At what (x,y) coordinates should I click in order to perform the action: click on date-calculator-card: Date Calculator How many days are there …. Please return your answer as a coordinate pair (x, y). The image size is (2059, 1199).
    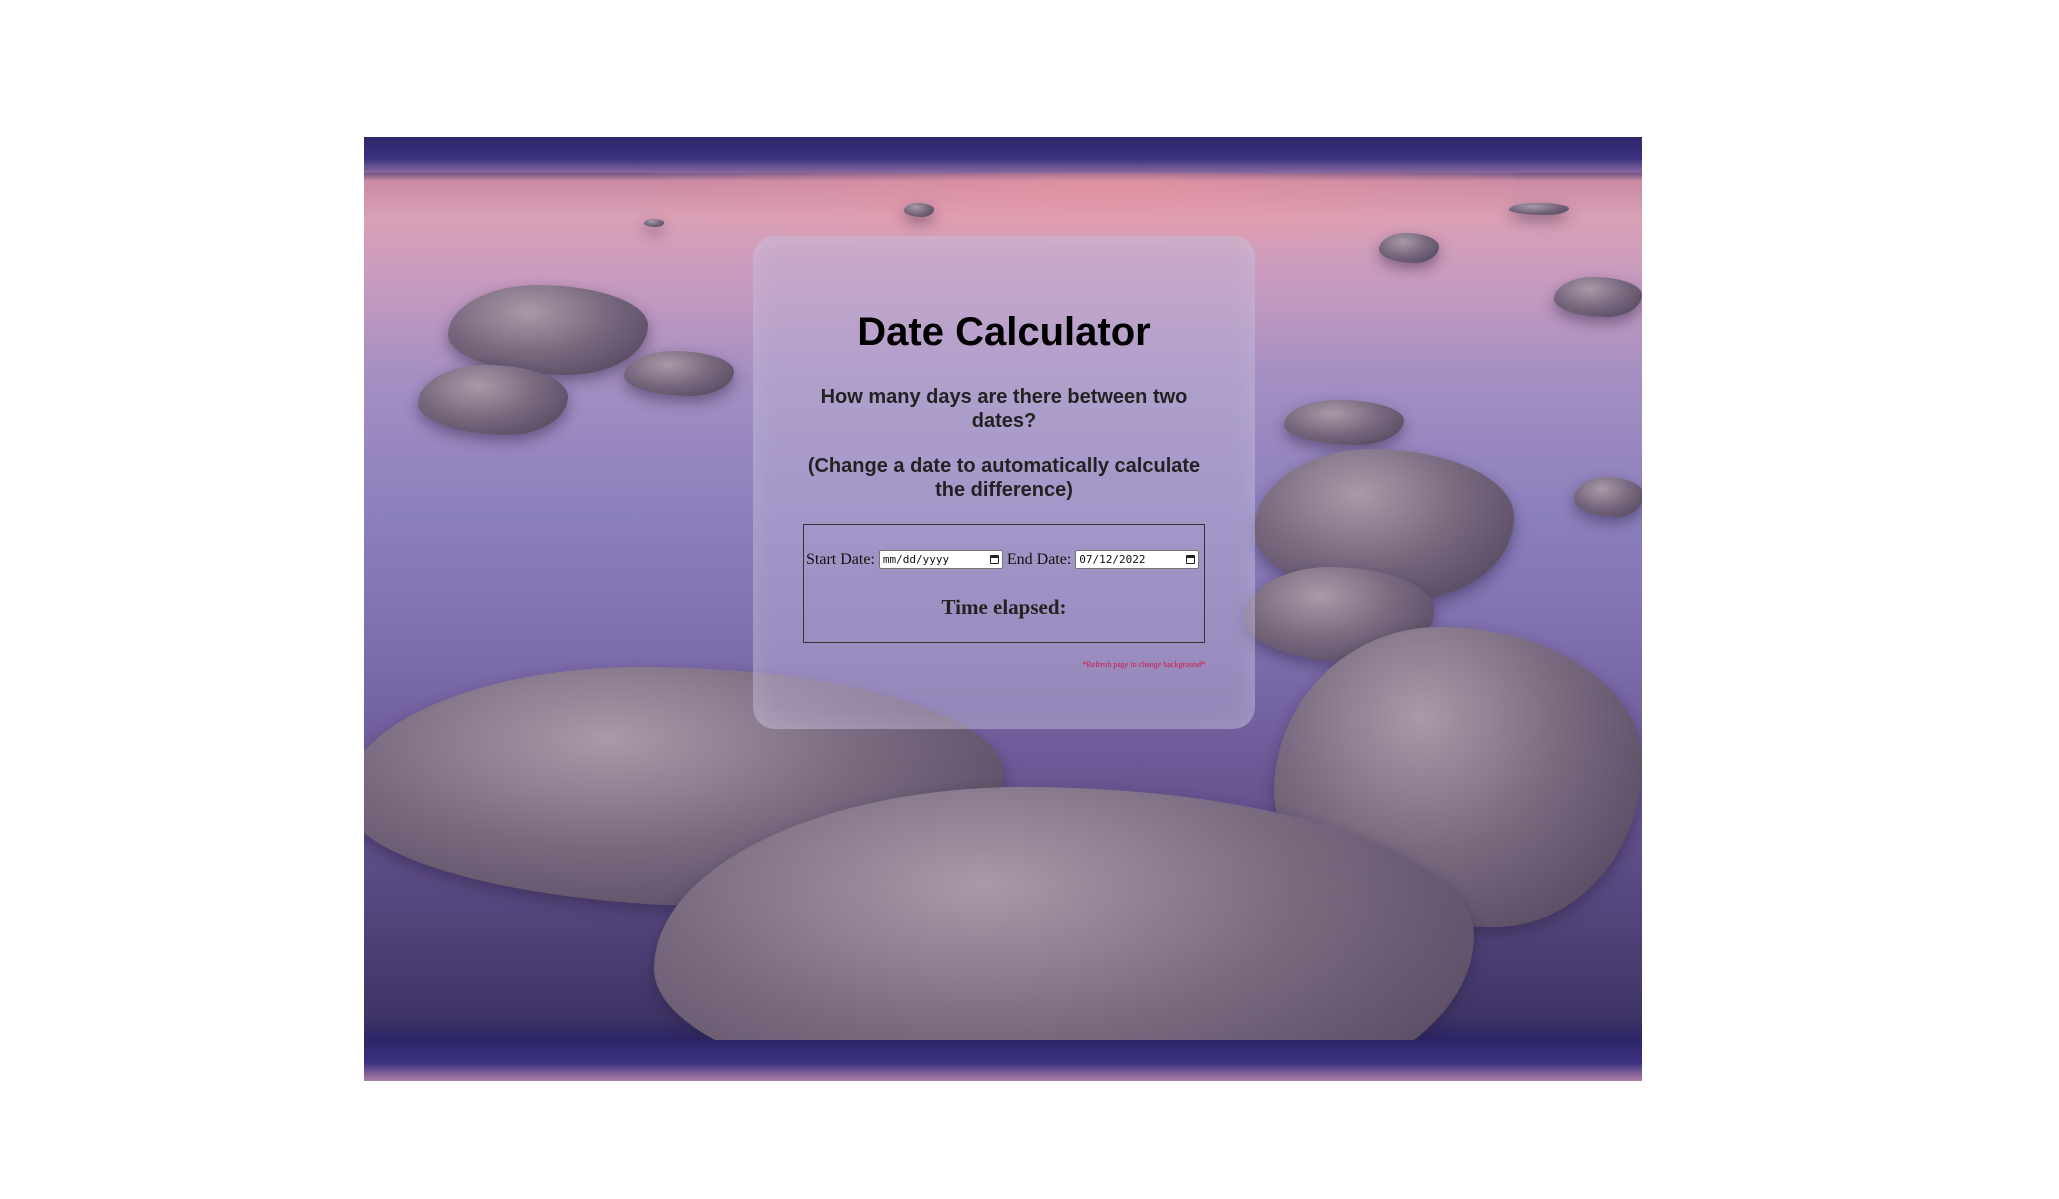
    Looking at the image, I should click on (1004, 482).